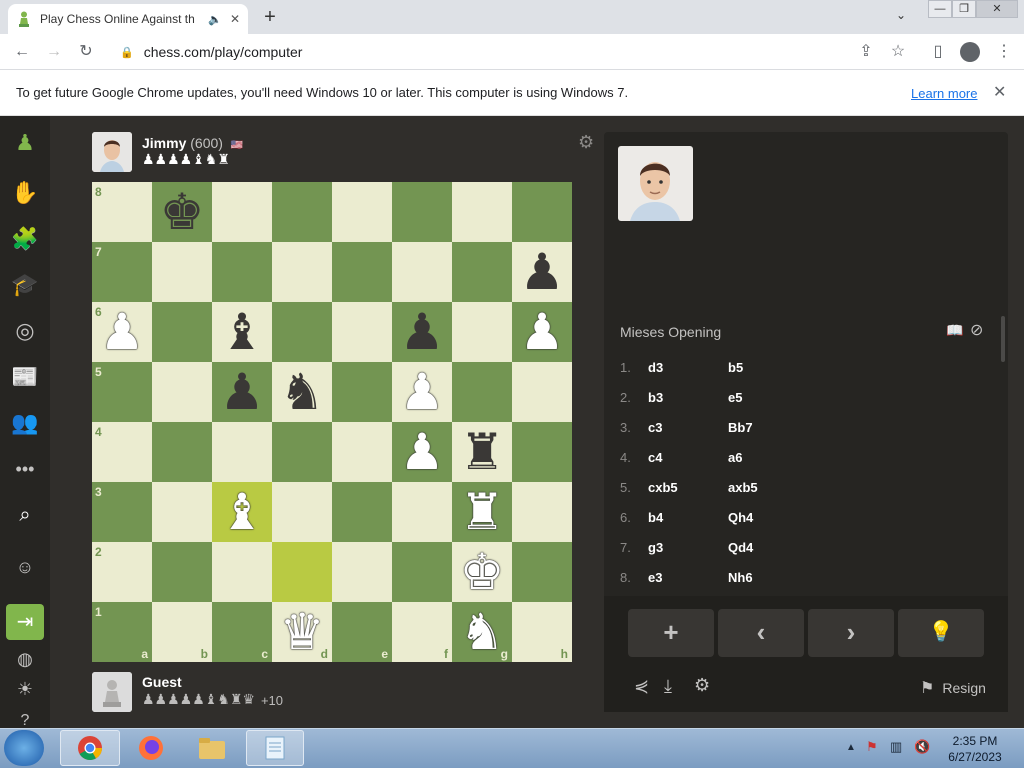 This screenshot has height=768, width=1024. What do you see at coordinates (25, 659) in the screenshot?
I see `globe-icon: ◍` at bounding box center [25, 659].